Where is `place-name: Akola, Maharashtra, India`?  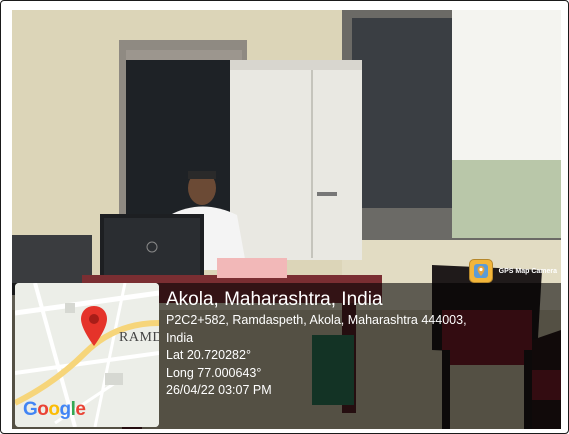
place-name: Akola, Maharashtra, India is located at coordinates (274, 299).